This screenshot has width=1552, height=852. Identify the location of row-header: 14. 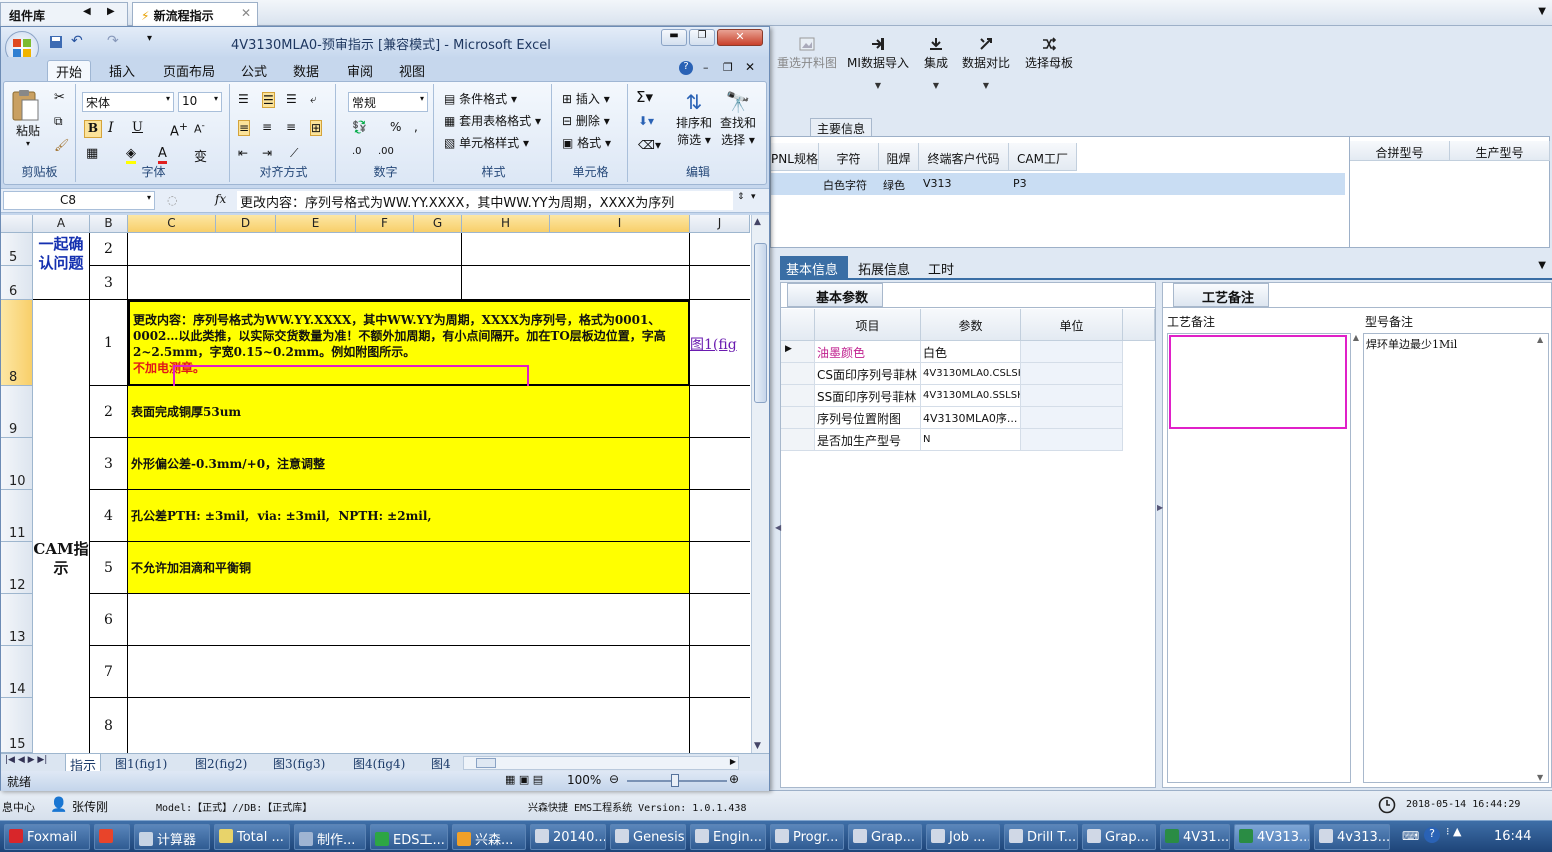
(17, 672).